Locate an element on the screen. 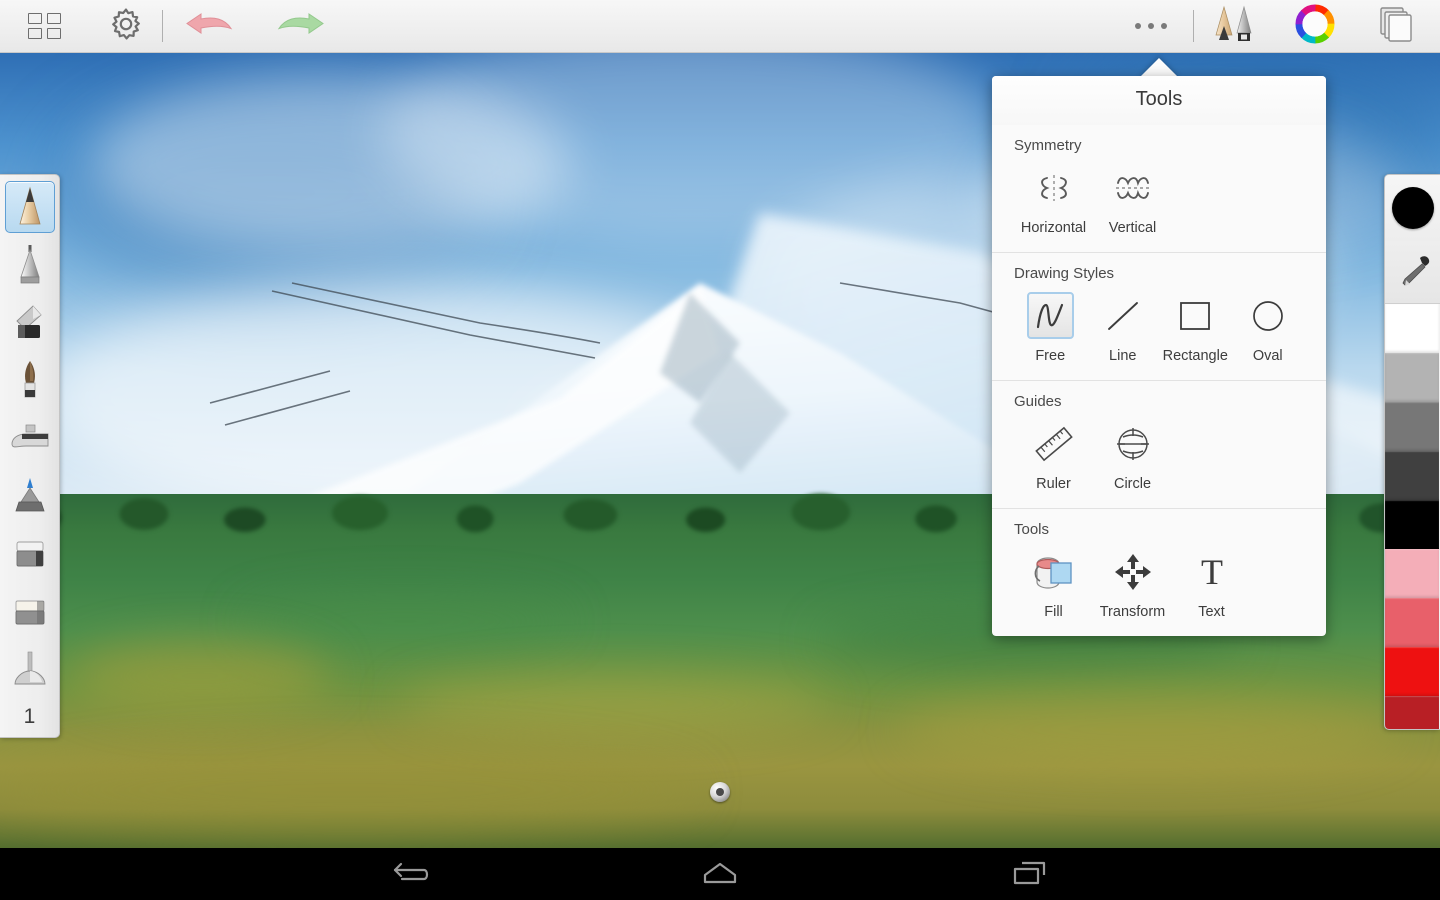 Image resolution: width=1440 pixels, height=900 pixels. back-arrow-icon is located at coordinates (411, 871).